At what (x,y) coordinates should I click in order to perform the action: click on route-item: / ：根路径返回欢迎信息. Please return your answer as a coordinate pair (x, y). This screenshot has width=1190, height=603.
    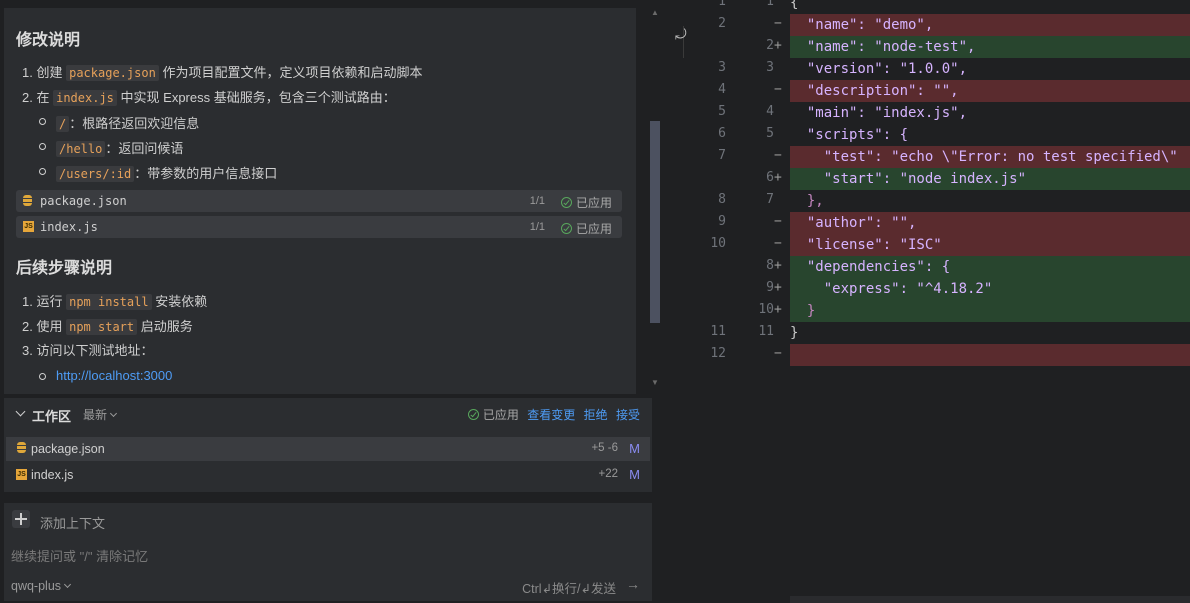
    Looking at the image, I should click on (127, 122).